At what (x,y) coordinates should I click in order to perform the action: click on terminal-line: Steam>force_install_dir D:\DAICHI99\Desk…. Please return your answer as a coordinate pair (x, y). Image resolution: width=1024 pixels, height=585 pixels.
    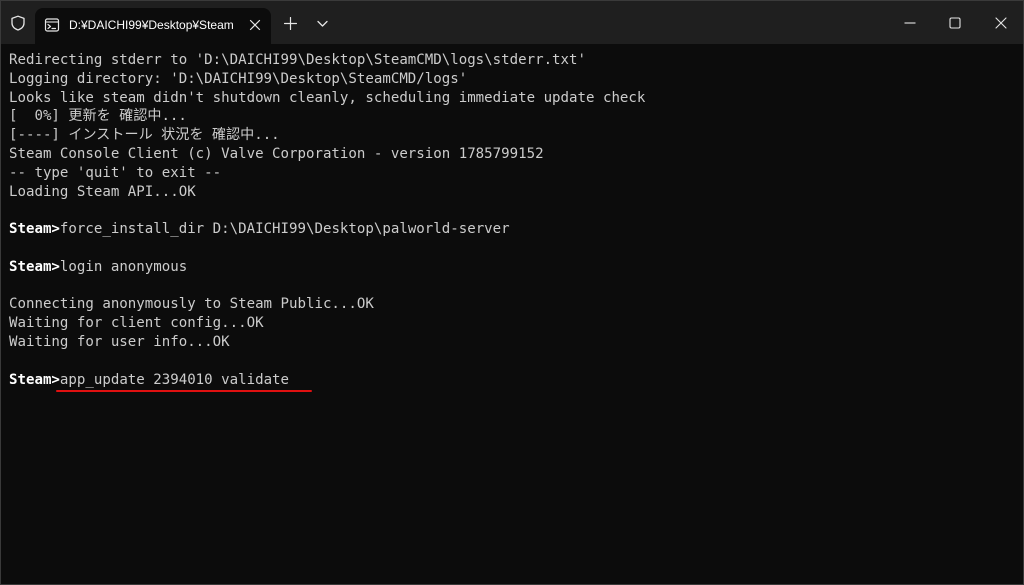
    Looking at the image, I should click on (327, 229).